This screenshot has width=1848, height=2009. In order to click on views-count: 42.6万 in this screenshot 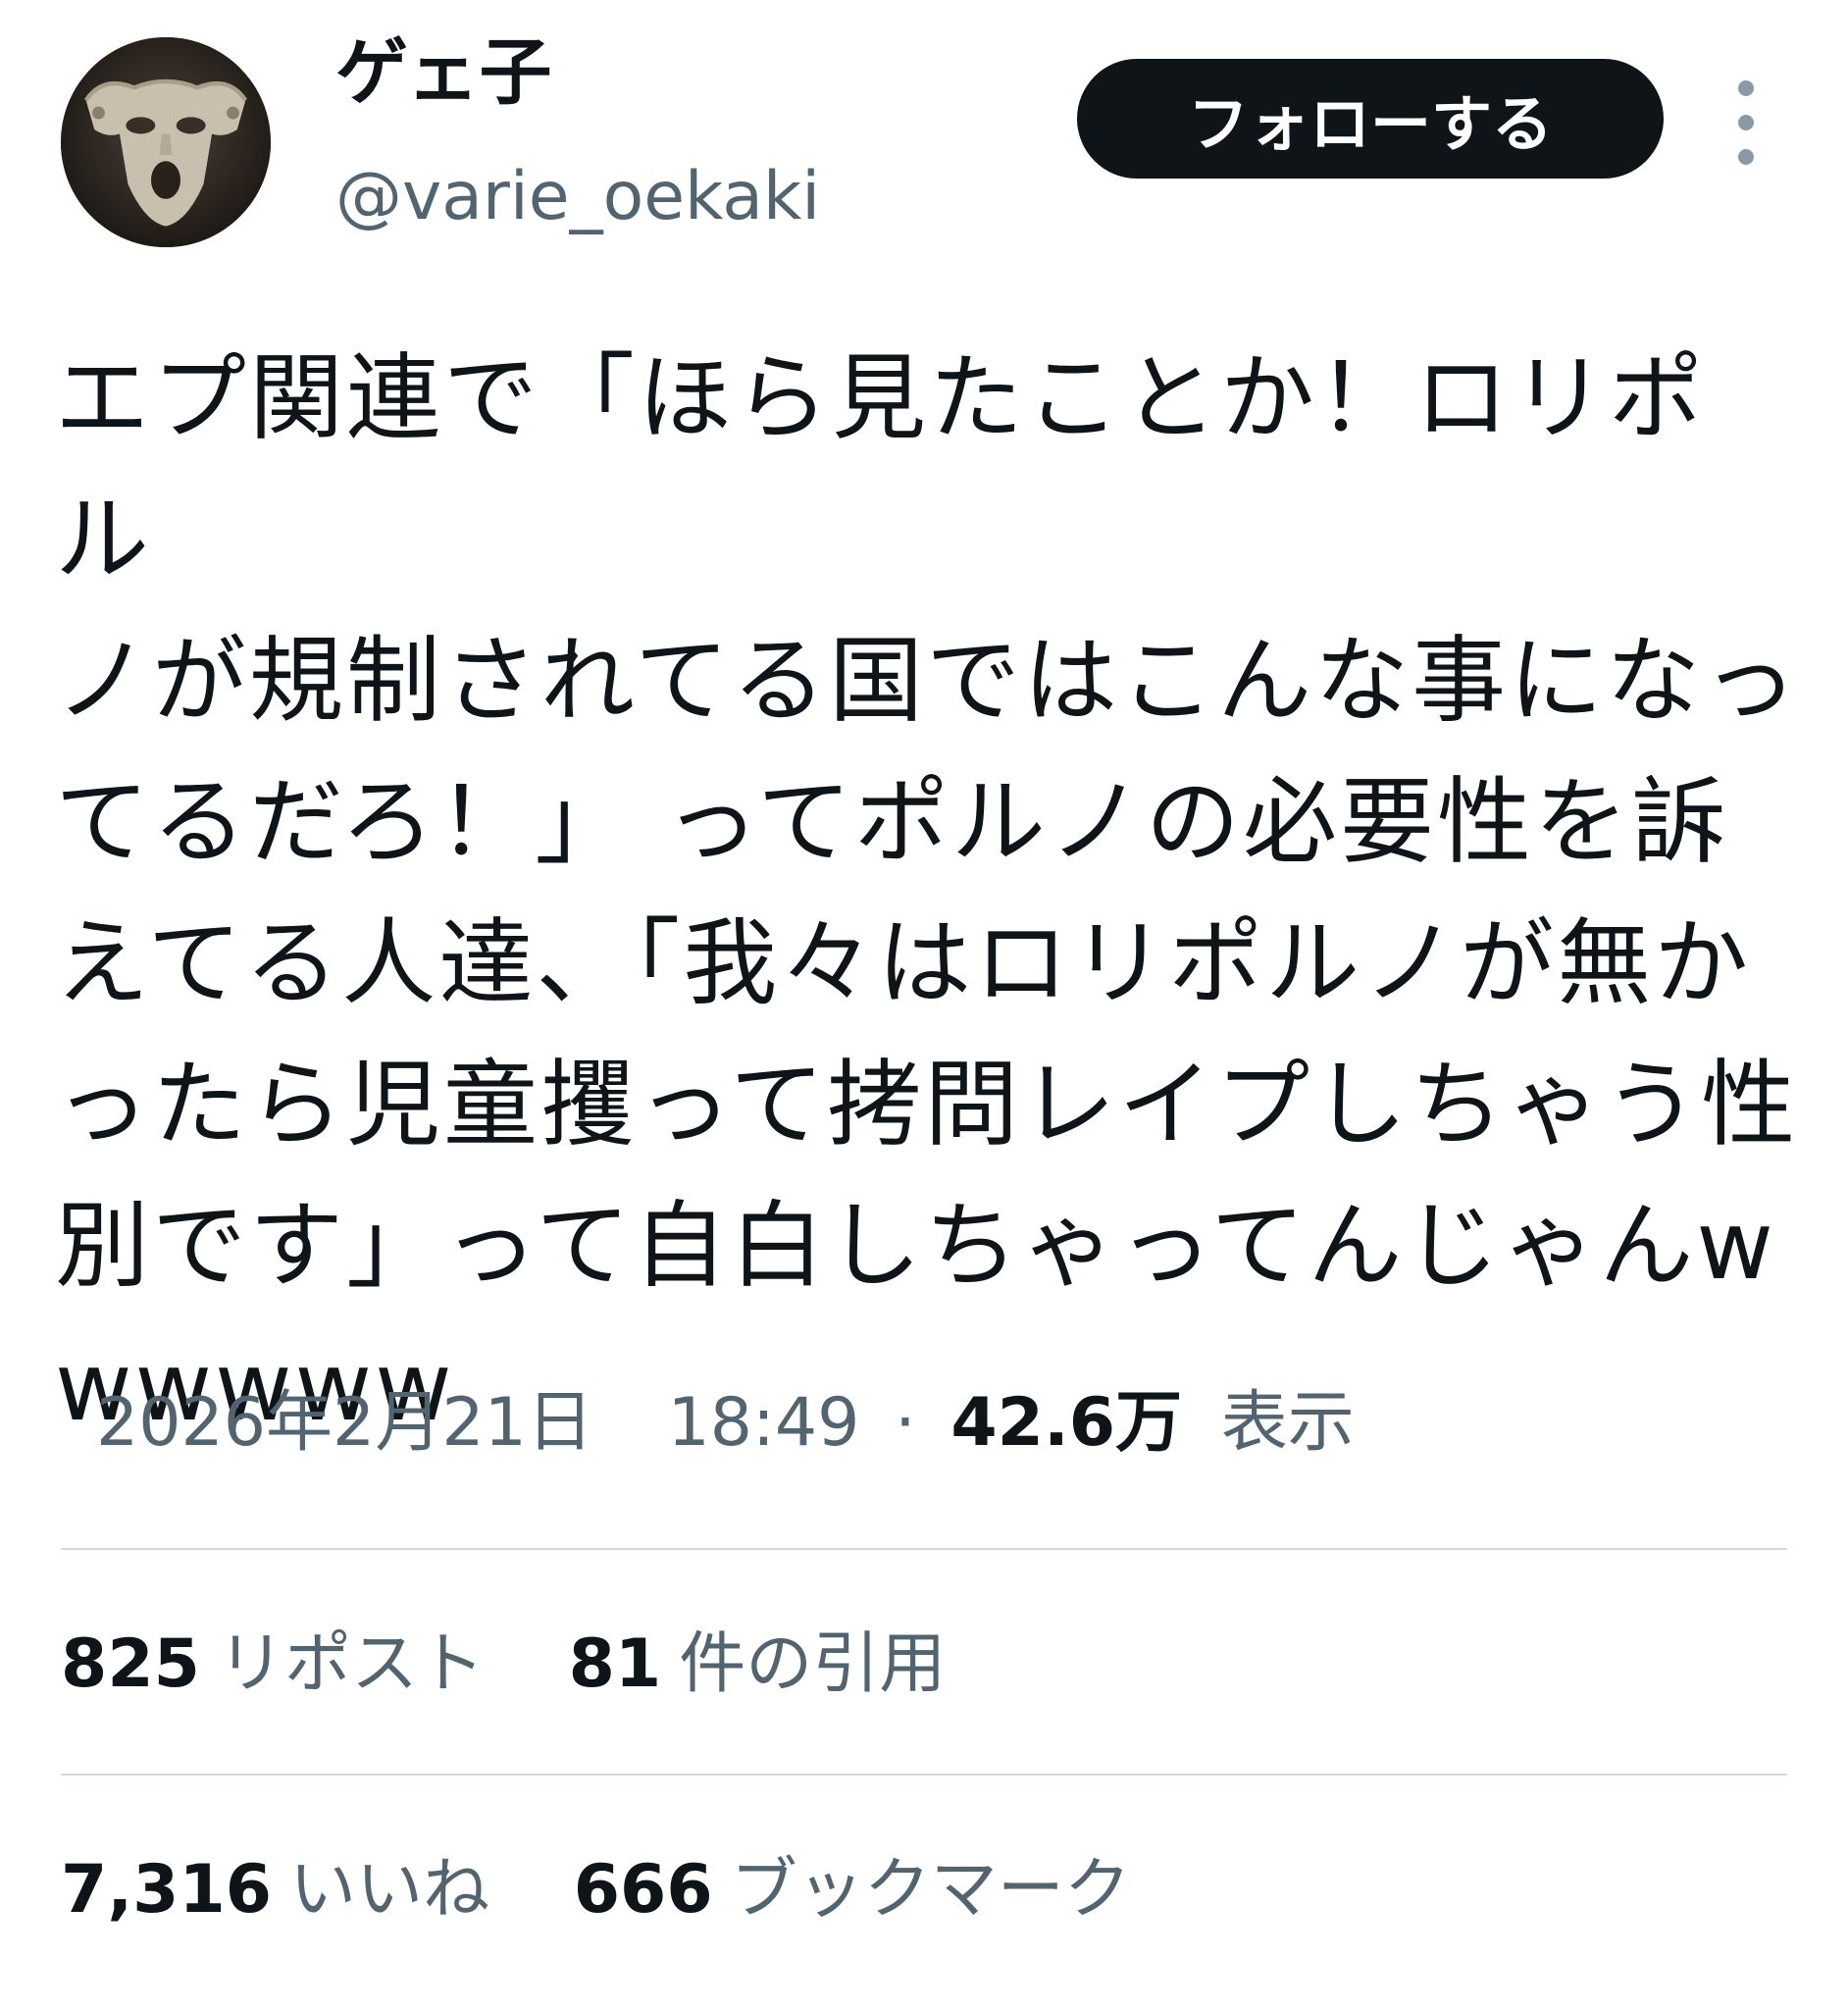, I will do `click(1066, 1423)`.